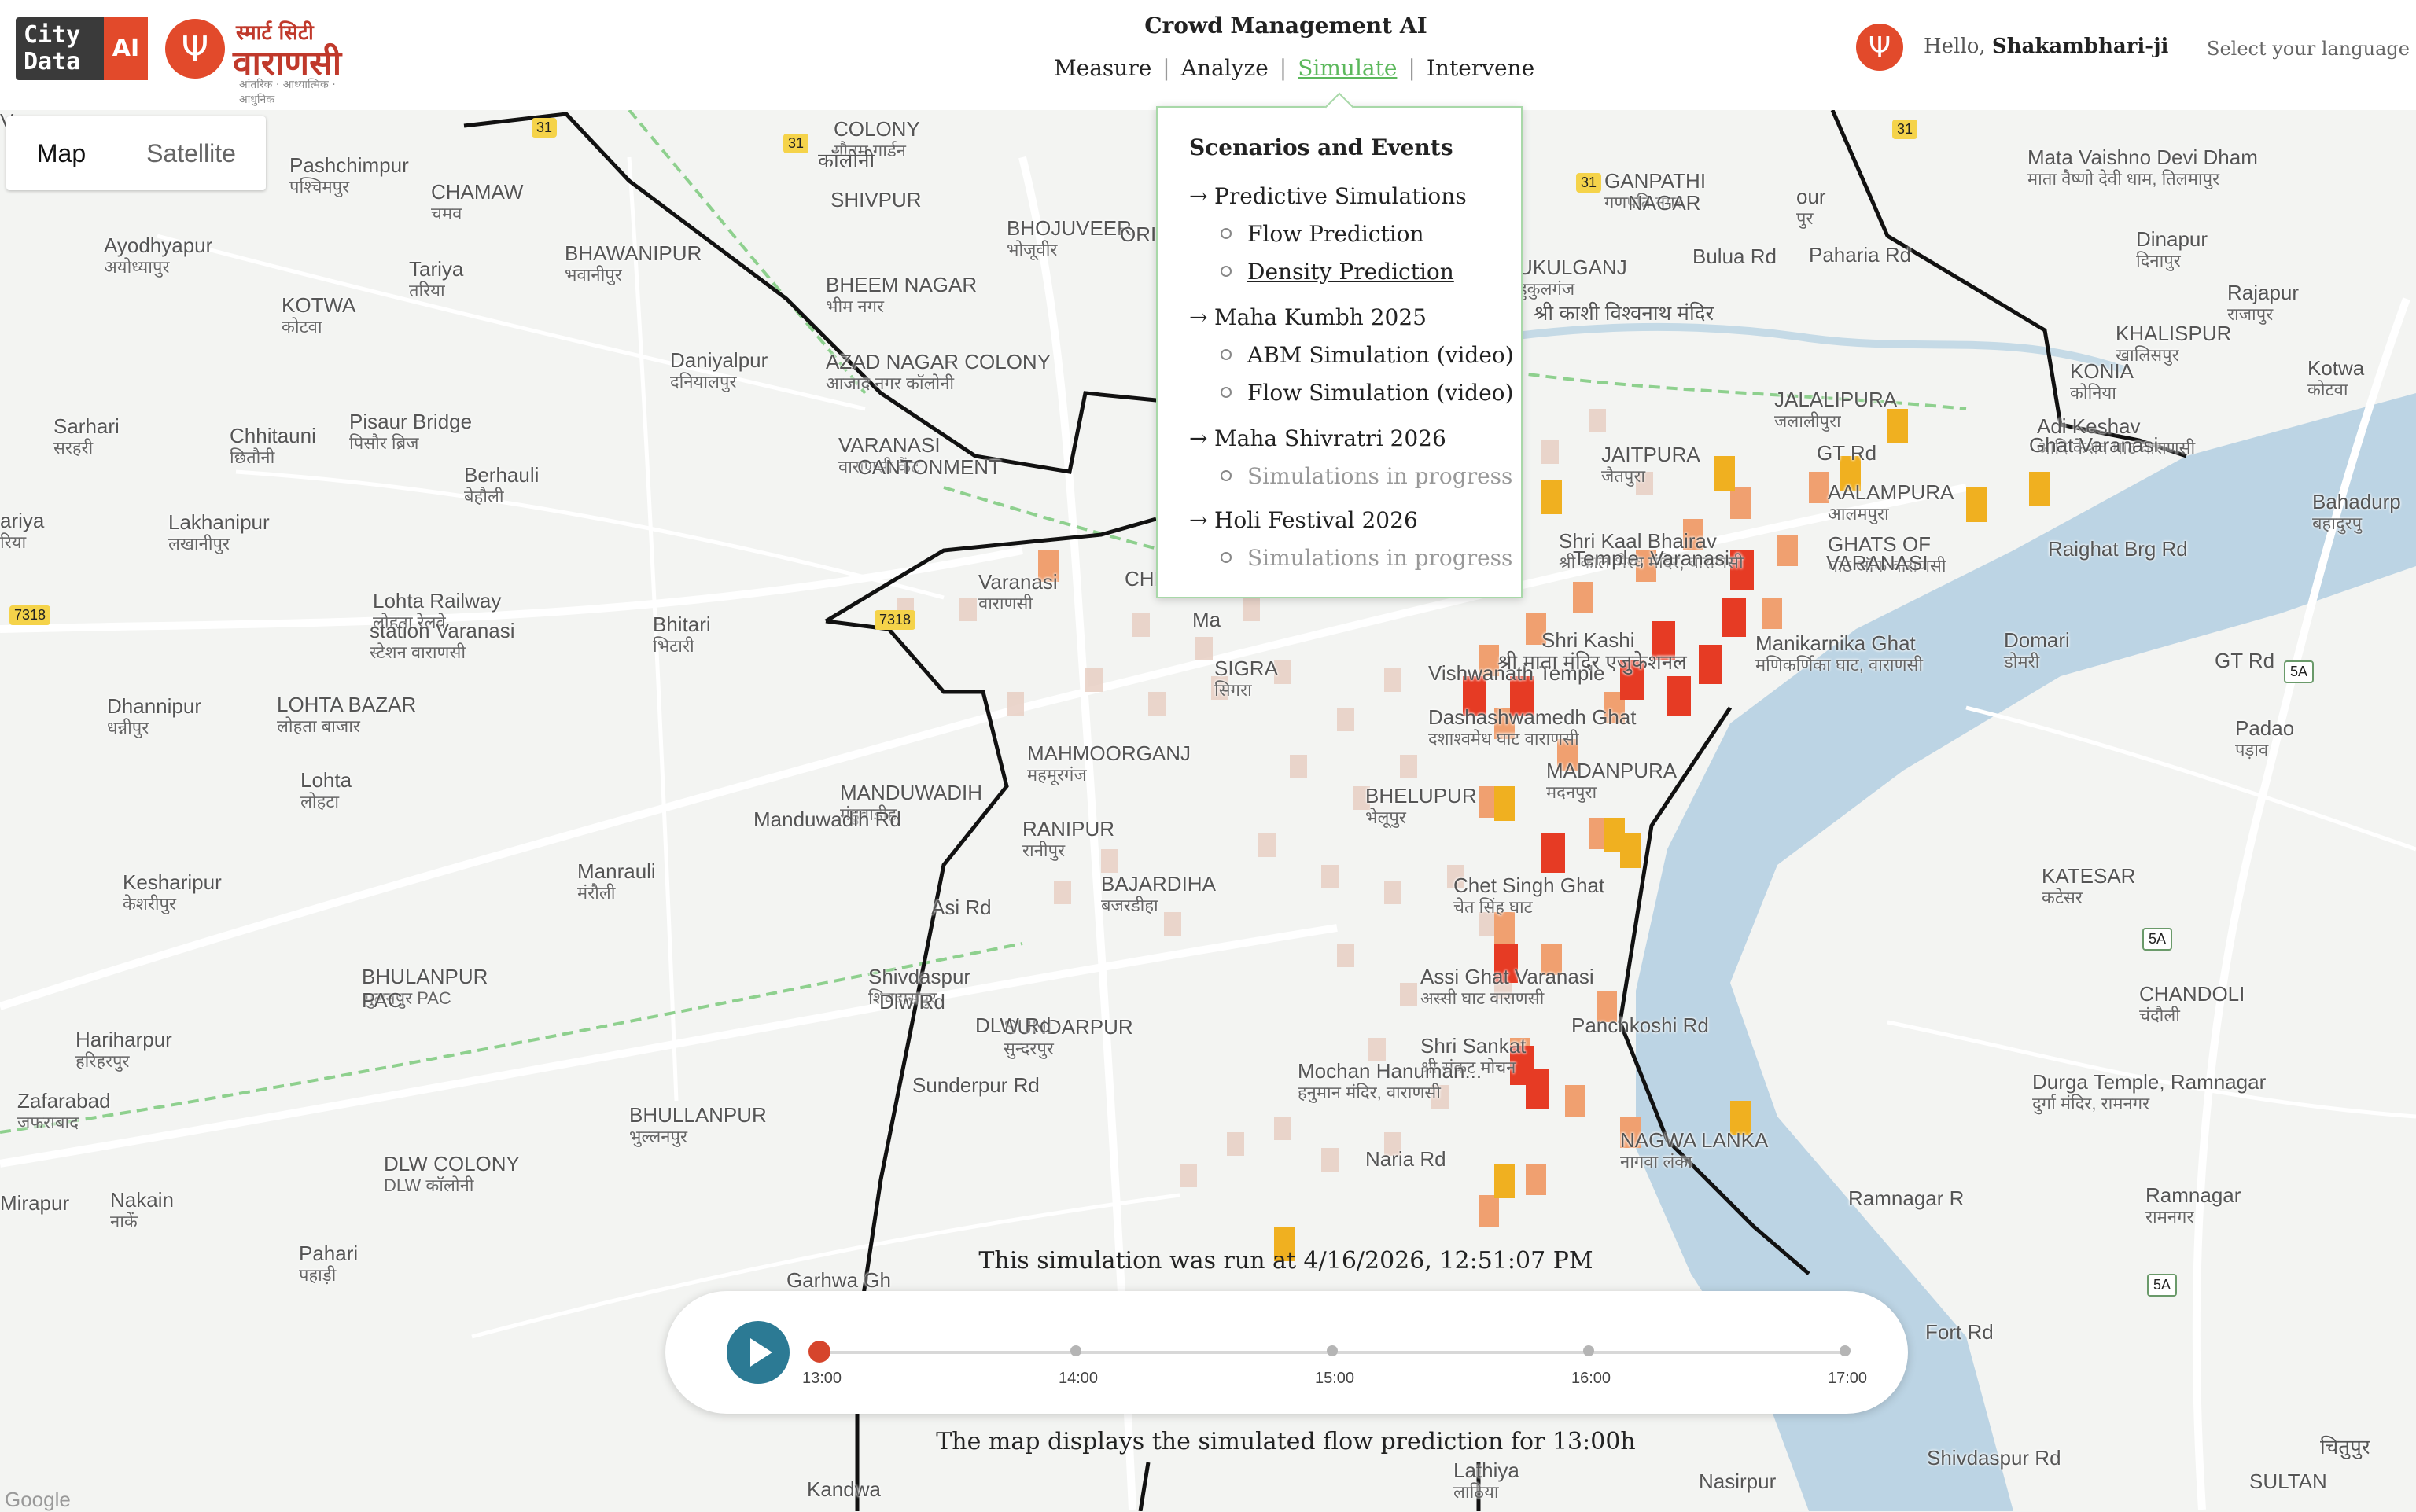 The image size is (2416, 1512). What do you see at coordinates (191, 153) in the screenshot?
I see `satellite-view-button: Satellite` at bounding box center [191, 153].